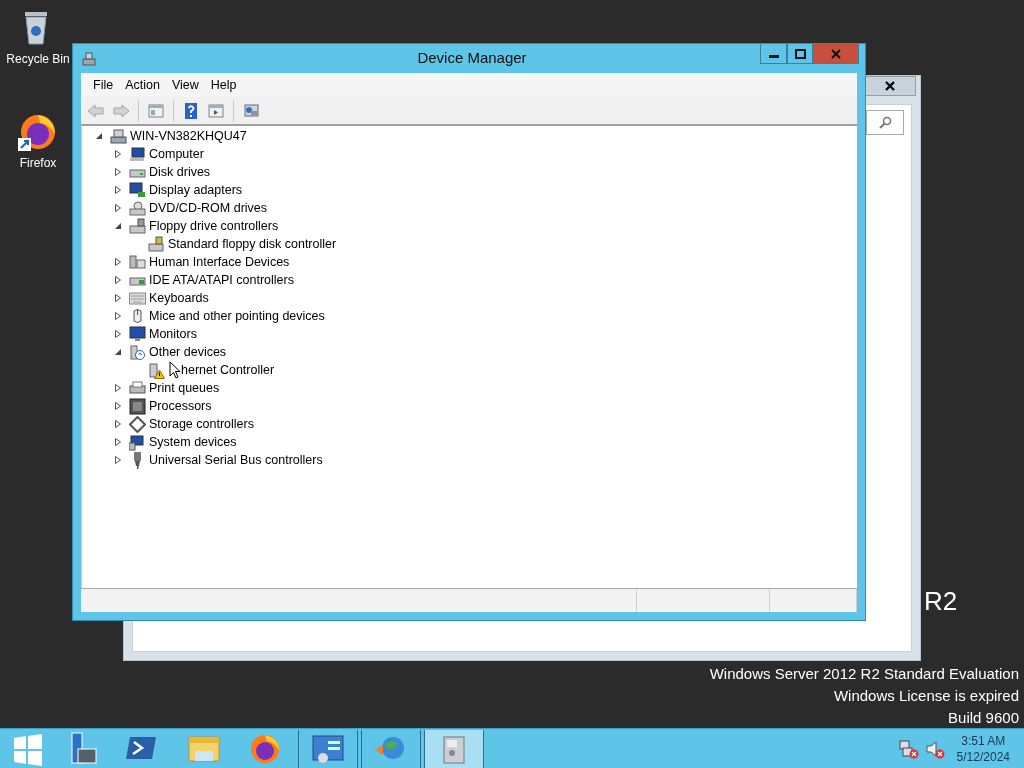  Describe the element at coordinates (219, 262) in the screenshot. I see `tree-item: Human Interface Devices` at that location.